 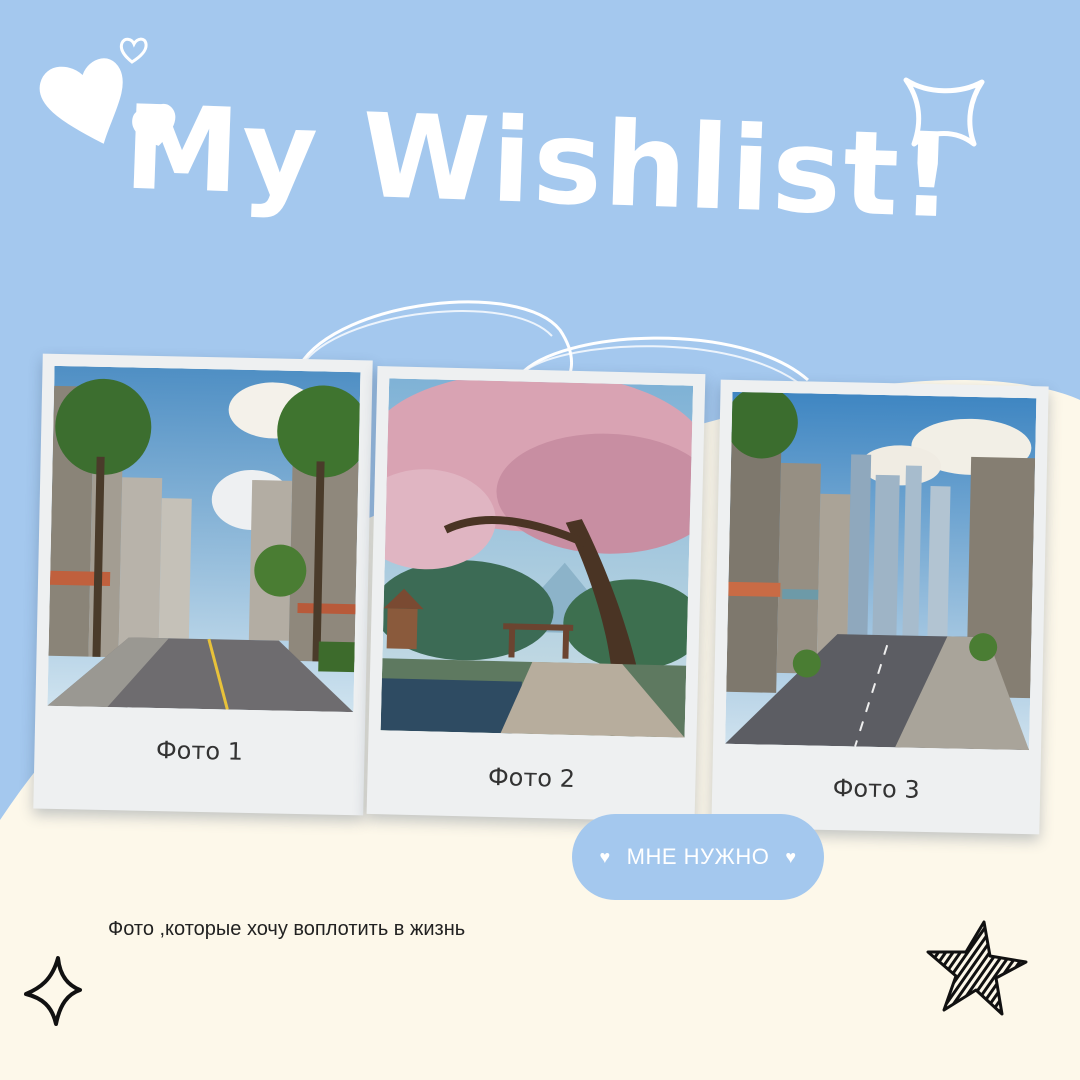 I want to click on need-it-button-label: МНЕ НУЖНО, so click(x=698, y=856).